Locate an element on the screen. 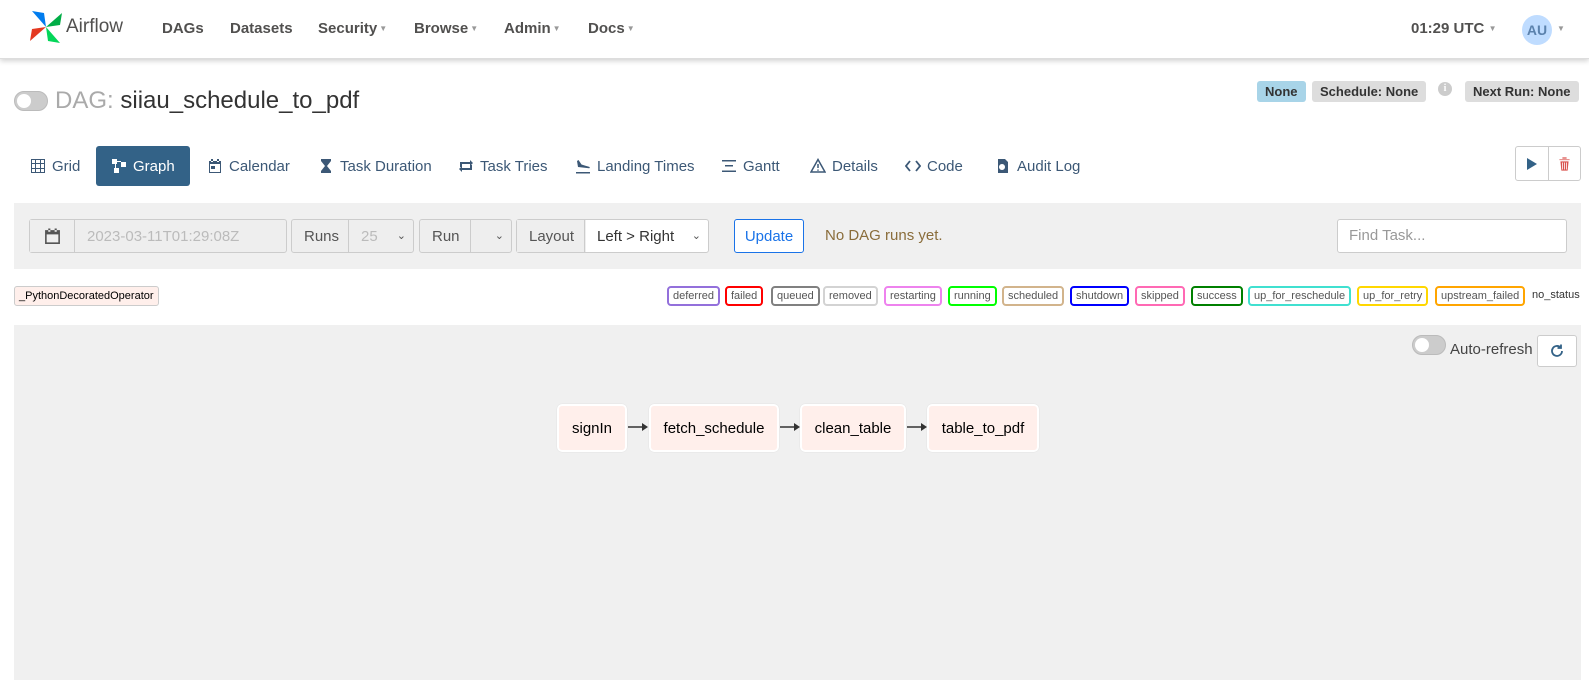  tab-label: Task Tries is located at coordinates (514, 166).